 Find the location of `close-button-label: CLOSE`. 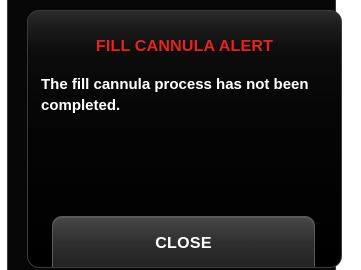

close-button-label: CLOSE is located at coordinates (183, 243).